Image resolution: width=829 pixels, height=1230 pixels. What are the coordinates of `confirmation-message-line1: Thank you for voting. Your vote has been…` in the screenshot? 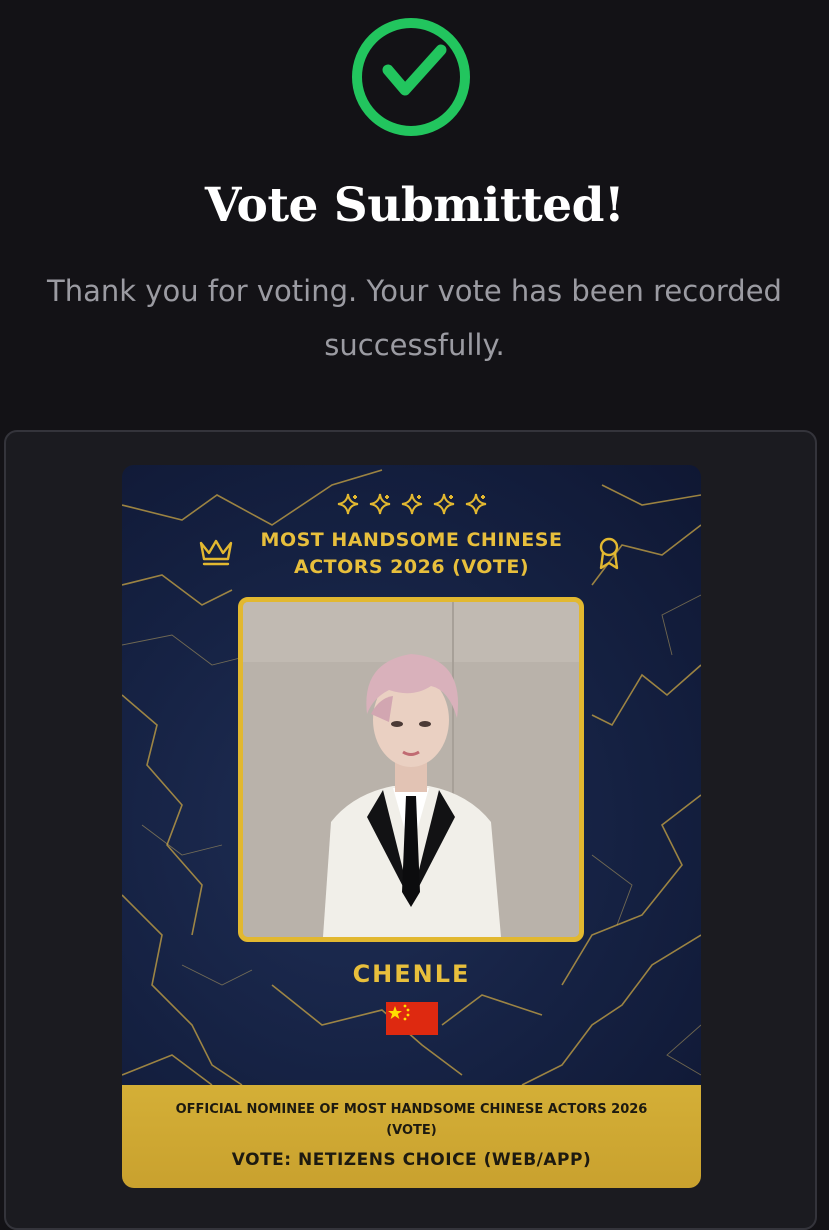 It's located at (414, 291).